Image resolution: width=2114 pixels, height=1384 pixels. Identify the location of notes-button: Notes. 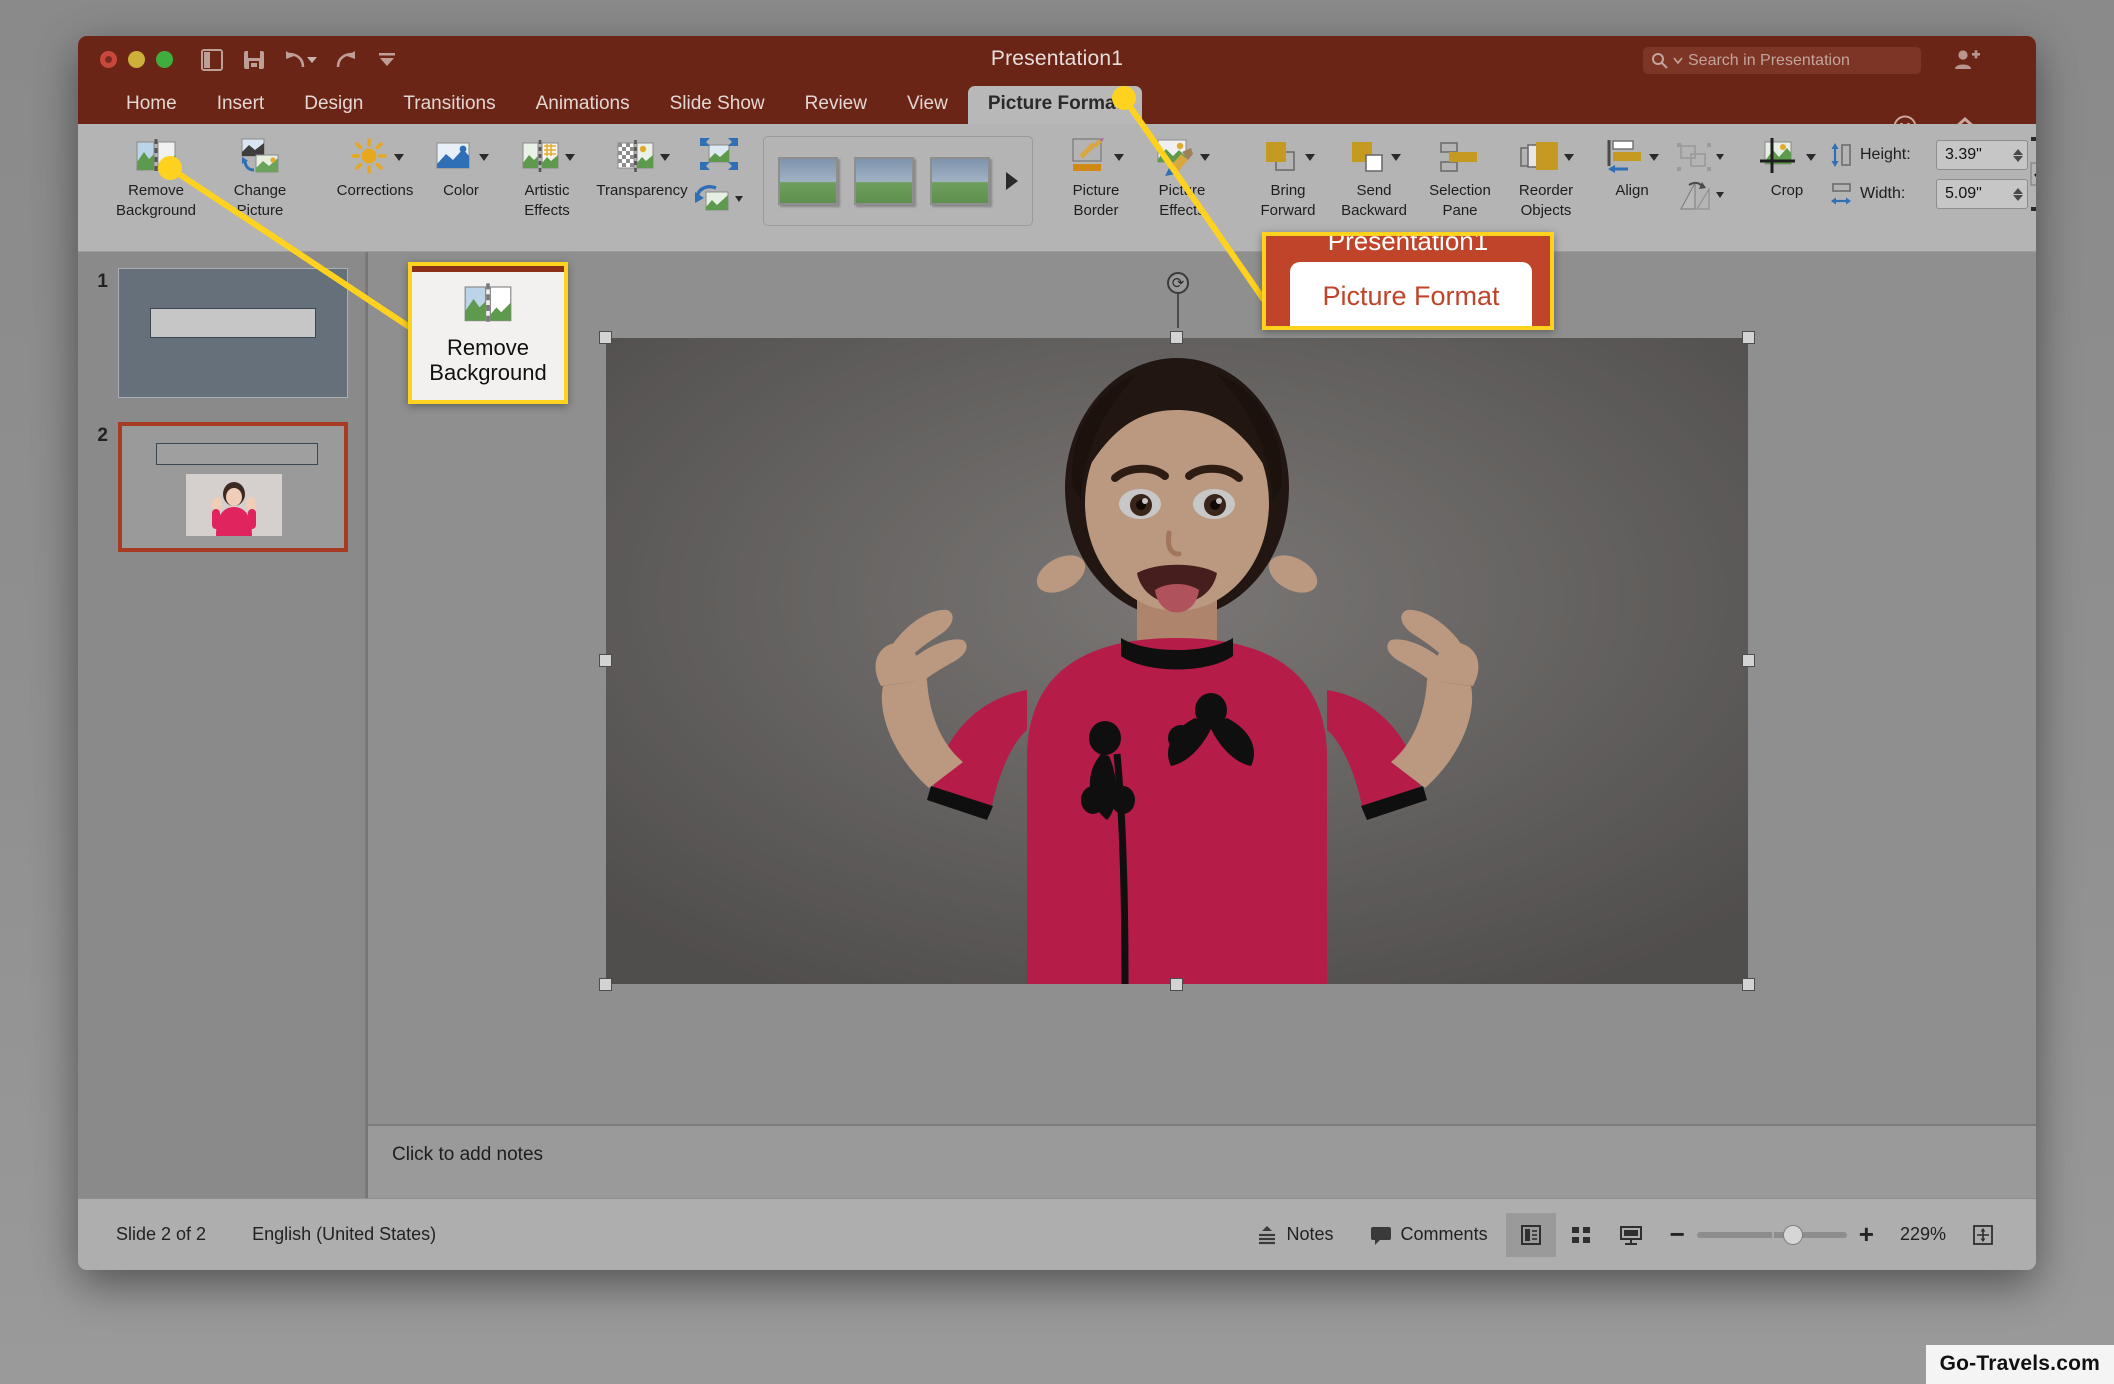
(1295, 1235).